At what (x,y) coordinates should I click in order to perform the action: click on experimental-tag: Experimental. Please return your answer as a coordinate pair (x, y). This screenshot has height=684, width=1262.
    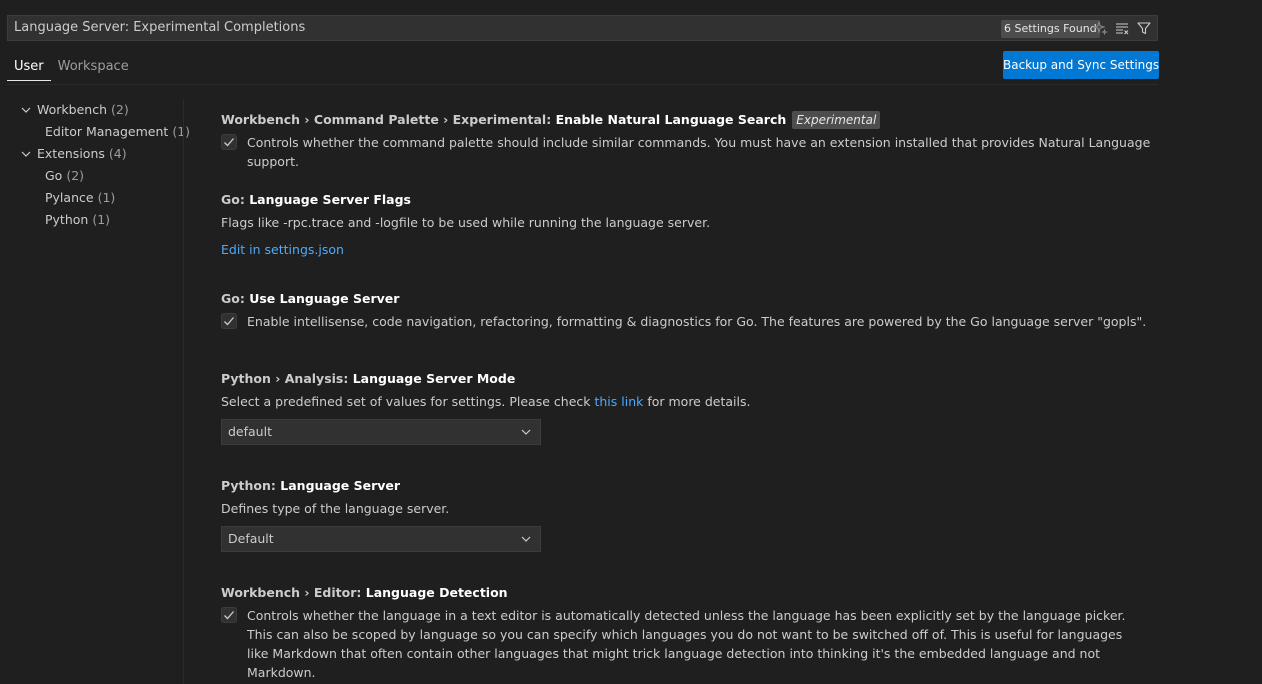
    Looking at the image, I should click on (836, 120).